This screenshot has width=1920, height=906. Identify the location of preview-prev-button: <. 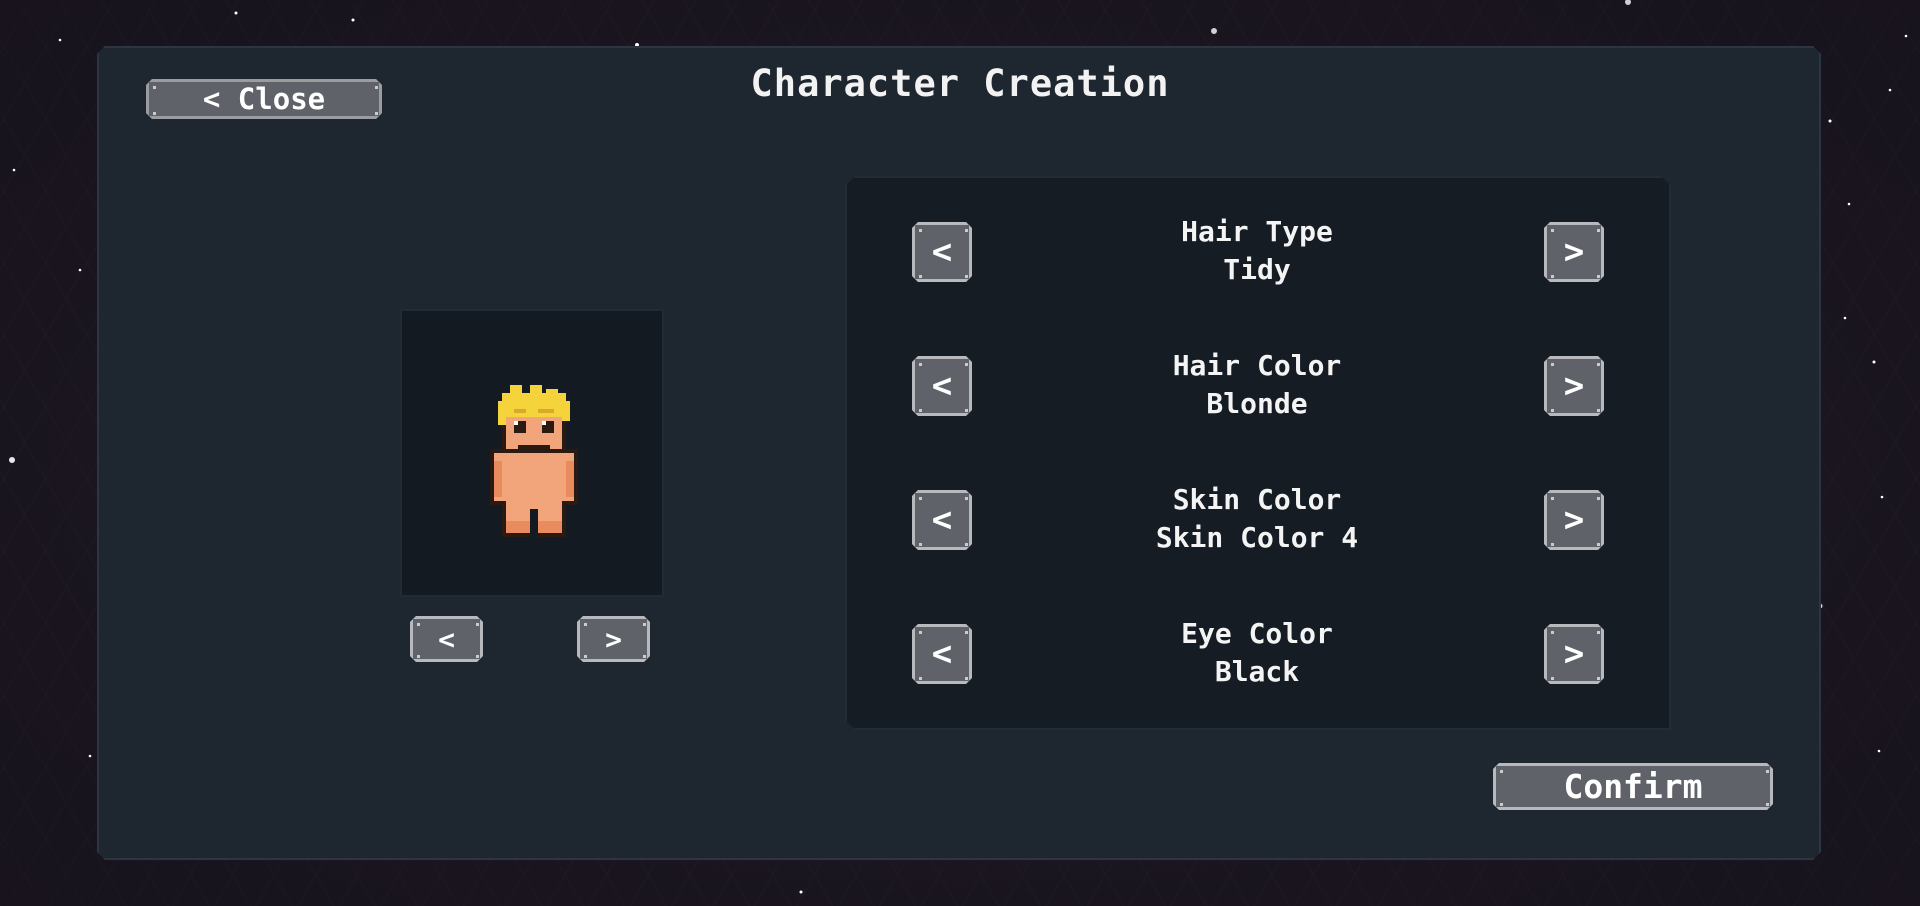
(446, 639).